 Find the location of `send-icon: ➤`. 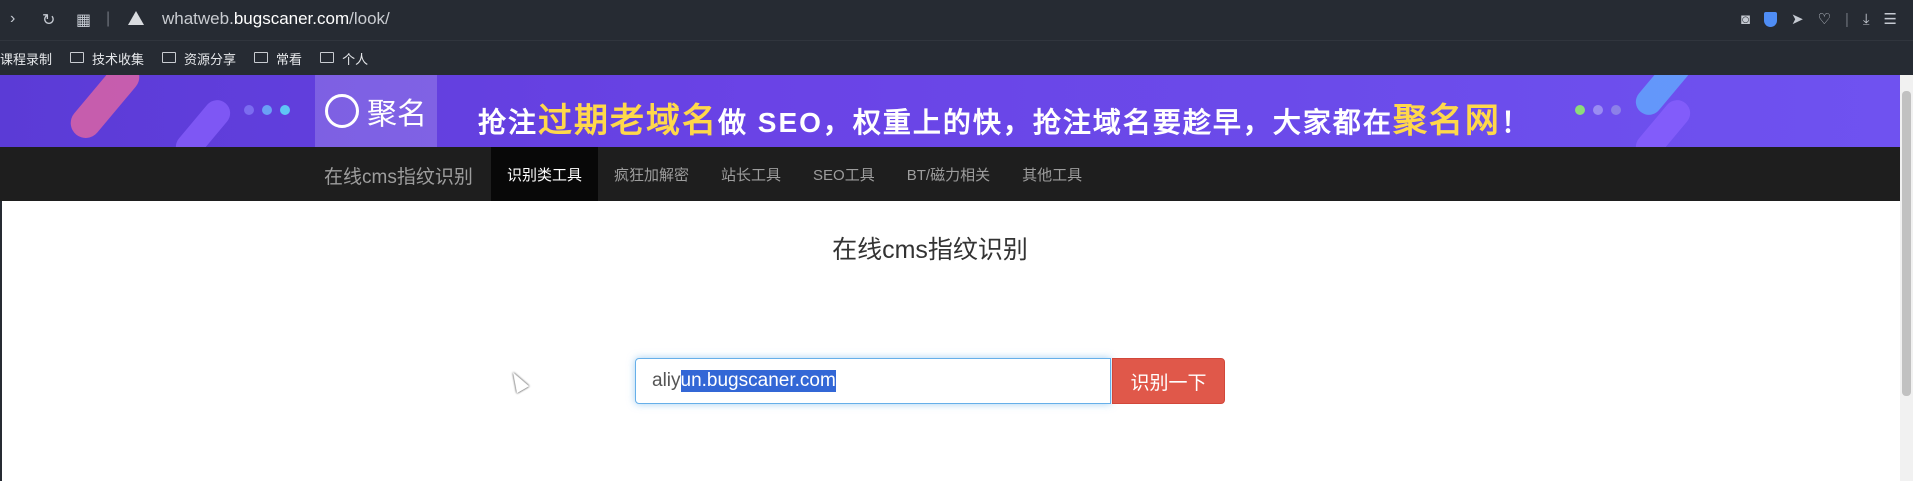

send-icon: ➤ is located at coordinates (1797, 19).